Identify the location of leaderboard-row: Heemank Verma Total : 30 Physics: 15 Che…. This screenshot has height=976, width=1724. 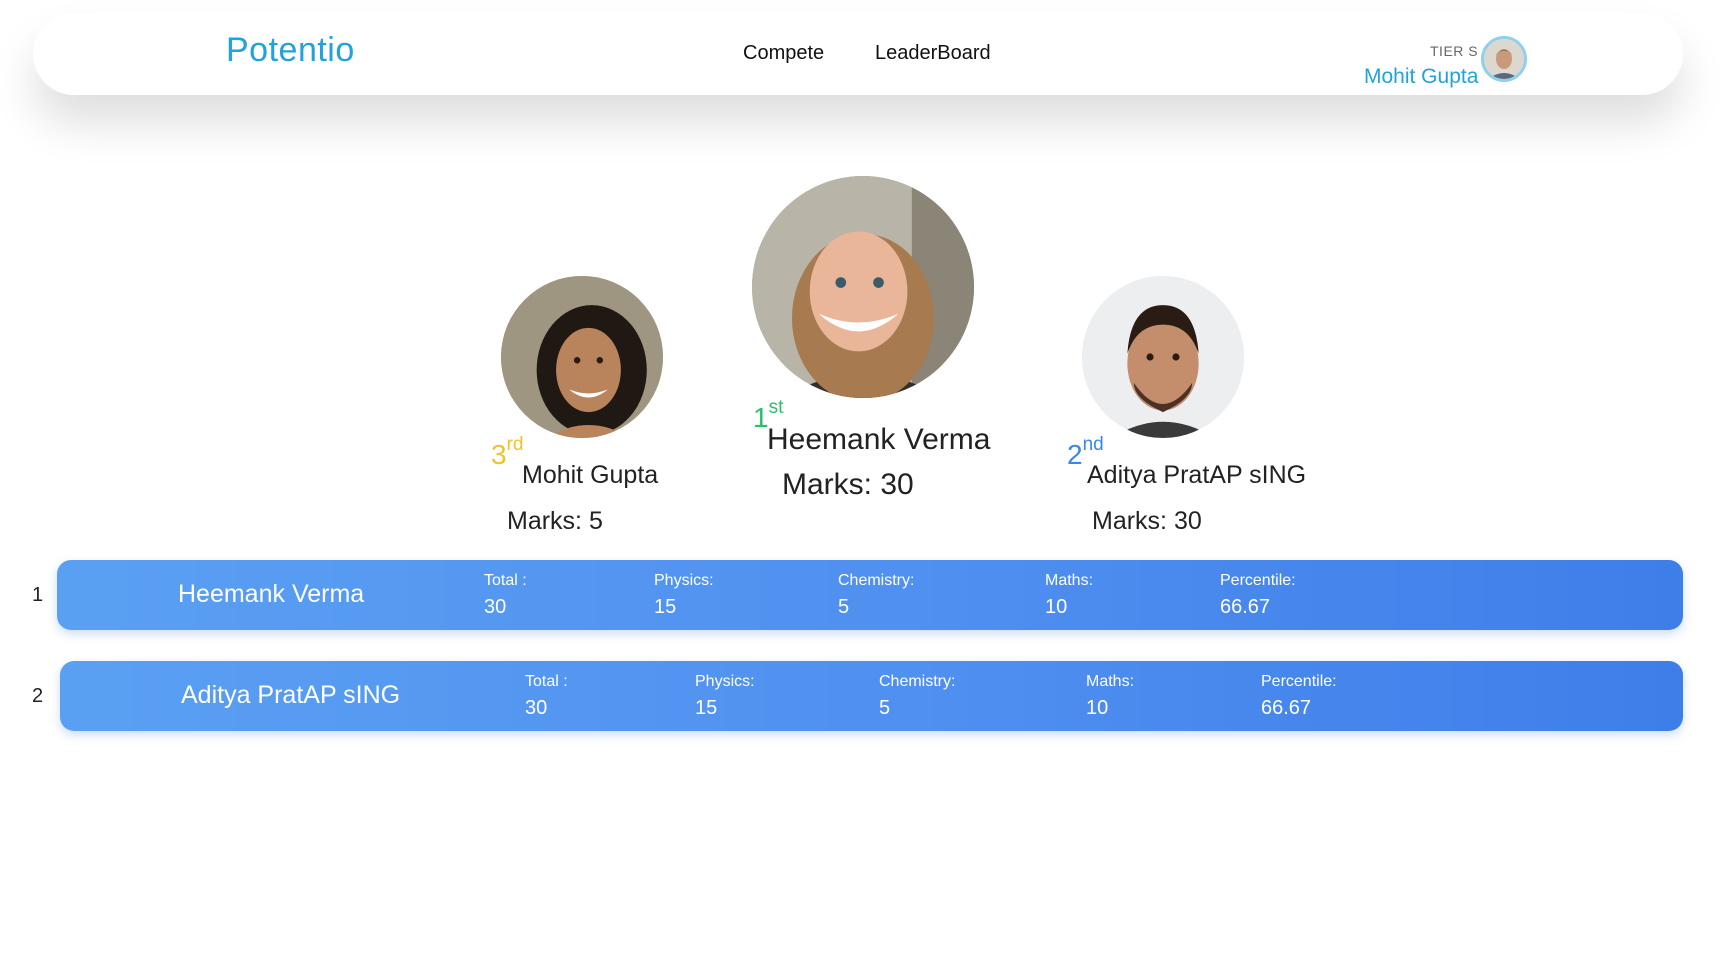
(870, 595).